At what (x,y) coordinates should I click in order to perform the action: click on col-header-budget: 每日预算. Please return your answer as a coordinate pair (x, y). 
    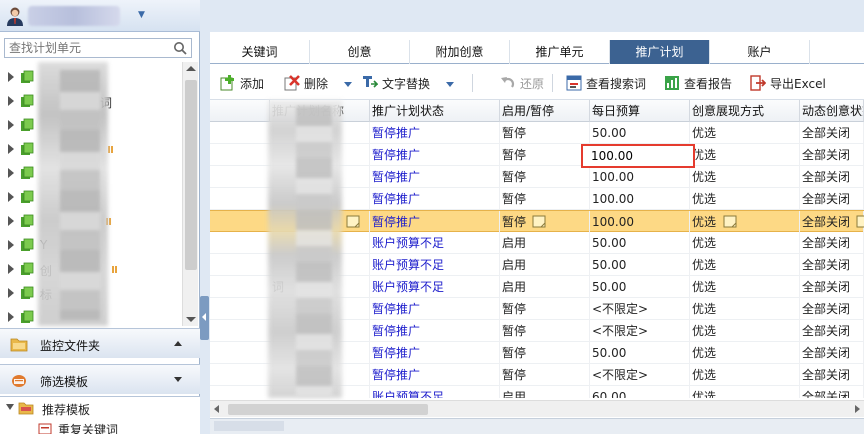
    Looking at the image, I should click on (640, 111).